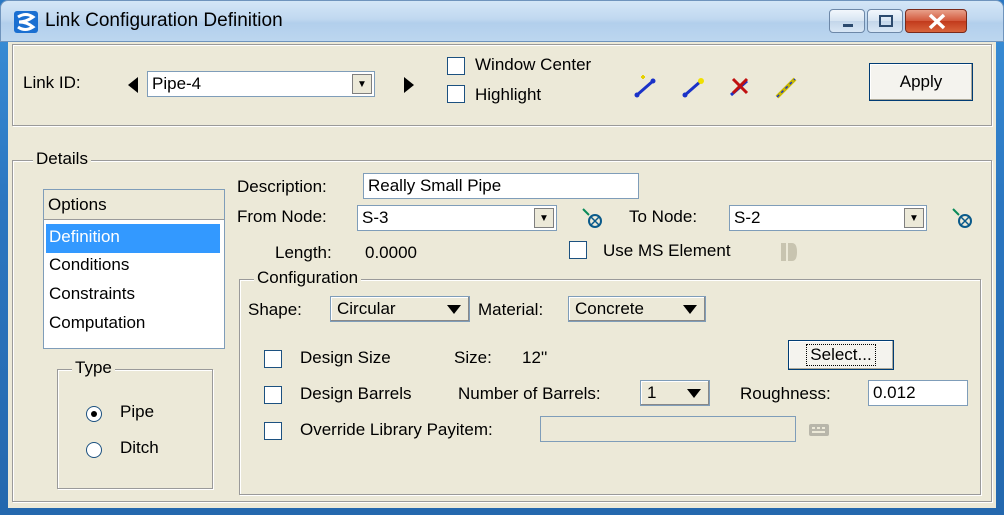 The width and height of the screenshot is (1004, 515). Describe the element at coordinates (282, 186) in the screenshot. I see `description-label: Description:` at that location.